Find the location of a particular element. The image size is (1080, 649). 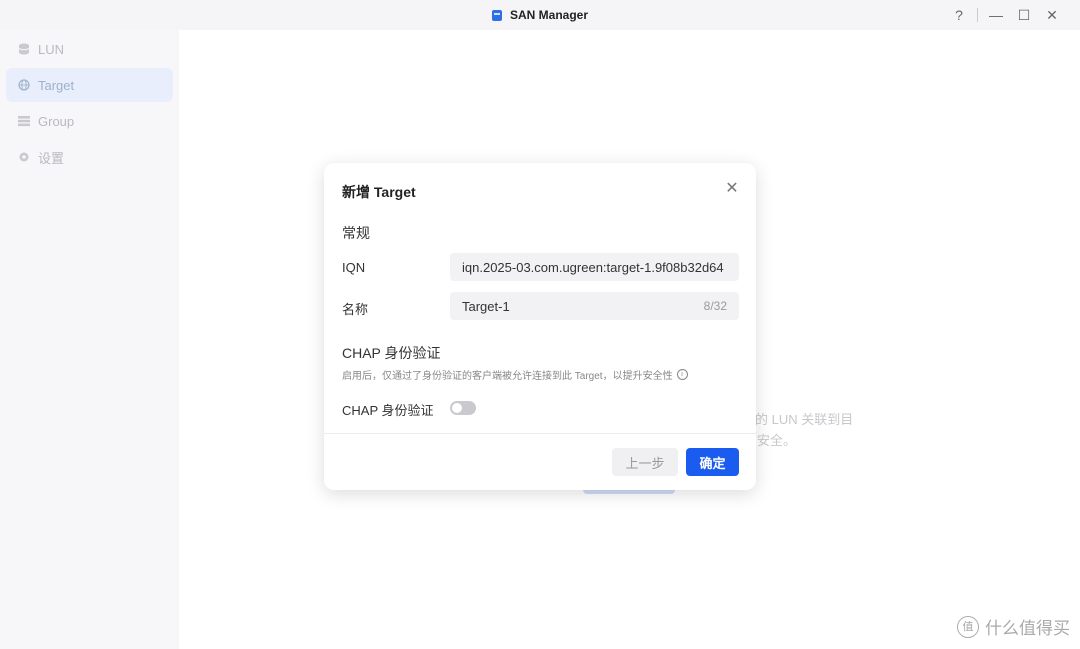

info-icon: i is located at coordinates (682, 374).